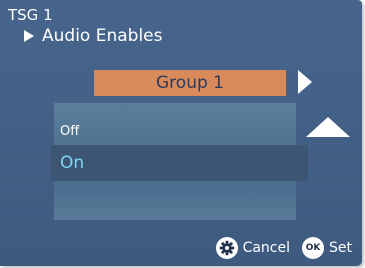  I want to click on option-off: Off, so click(69, 132).